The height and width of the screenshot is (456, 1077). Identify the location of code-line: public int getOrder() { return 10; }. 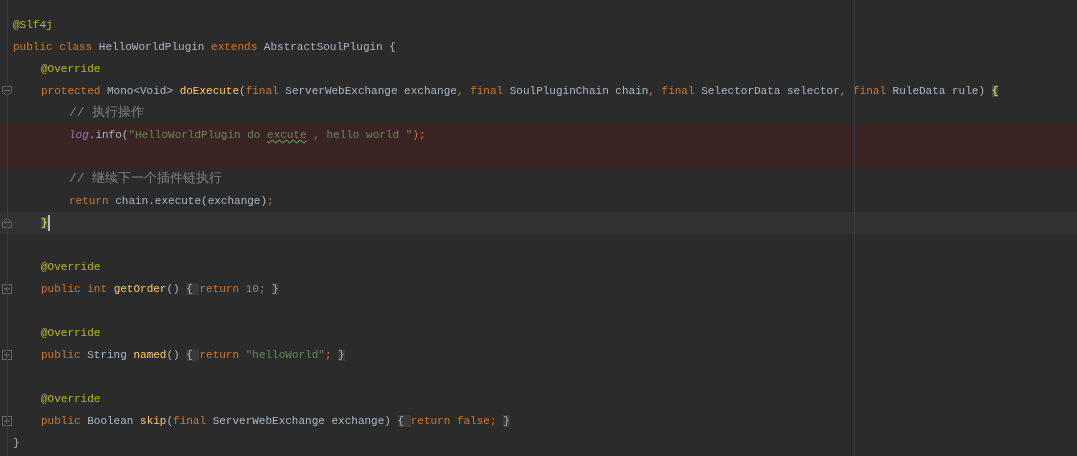
(160, 289).